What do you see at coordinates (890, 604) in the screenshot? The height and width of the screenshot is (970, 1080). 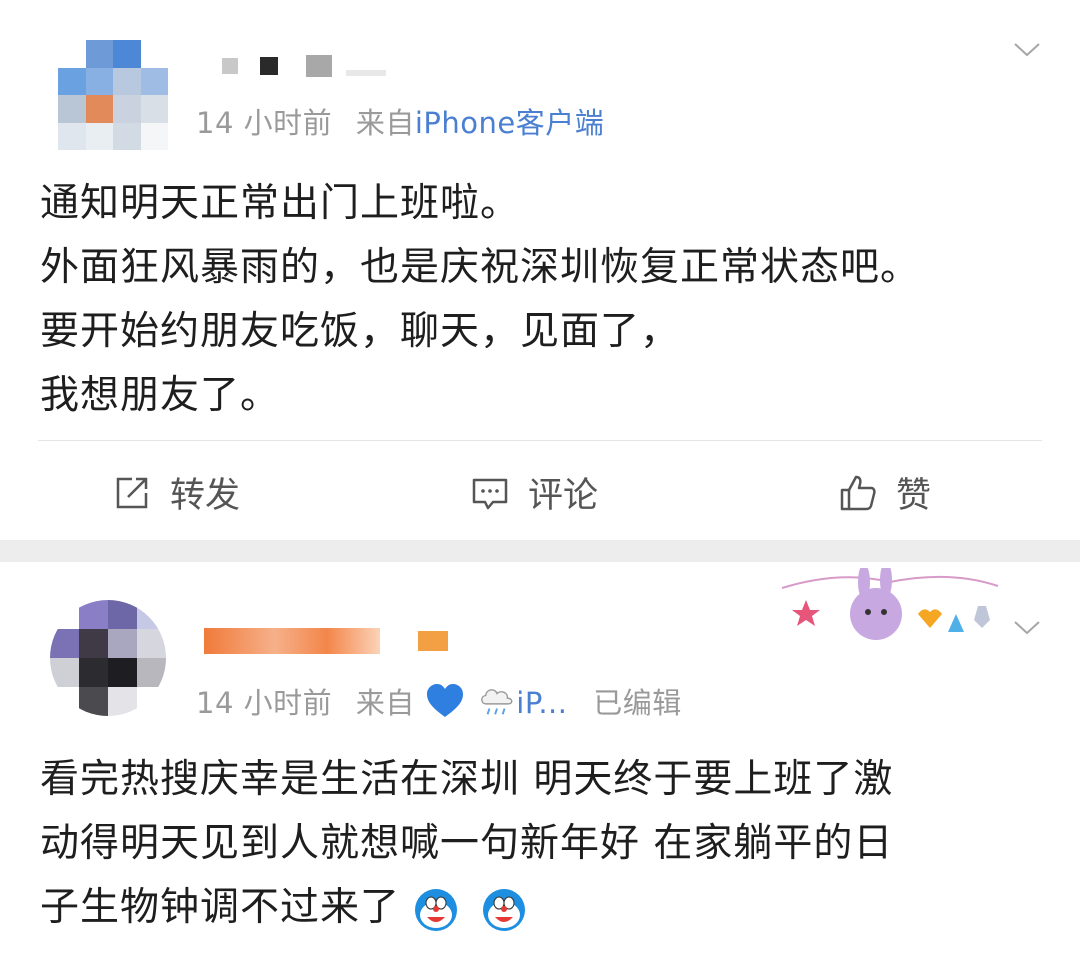 I see `bunny-decoration-icon` at bounding box center [890, 604].